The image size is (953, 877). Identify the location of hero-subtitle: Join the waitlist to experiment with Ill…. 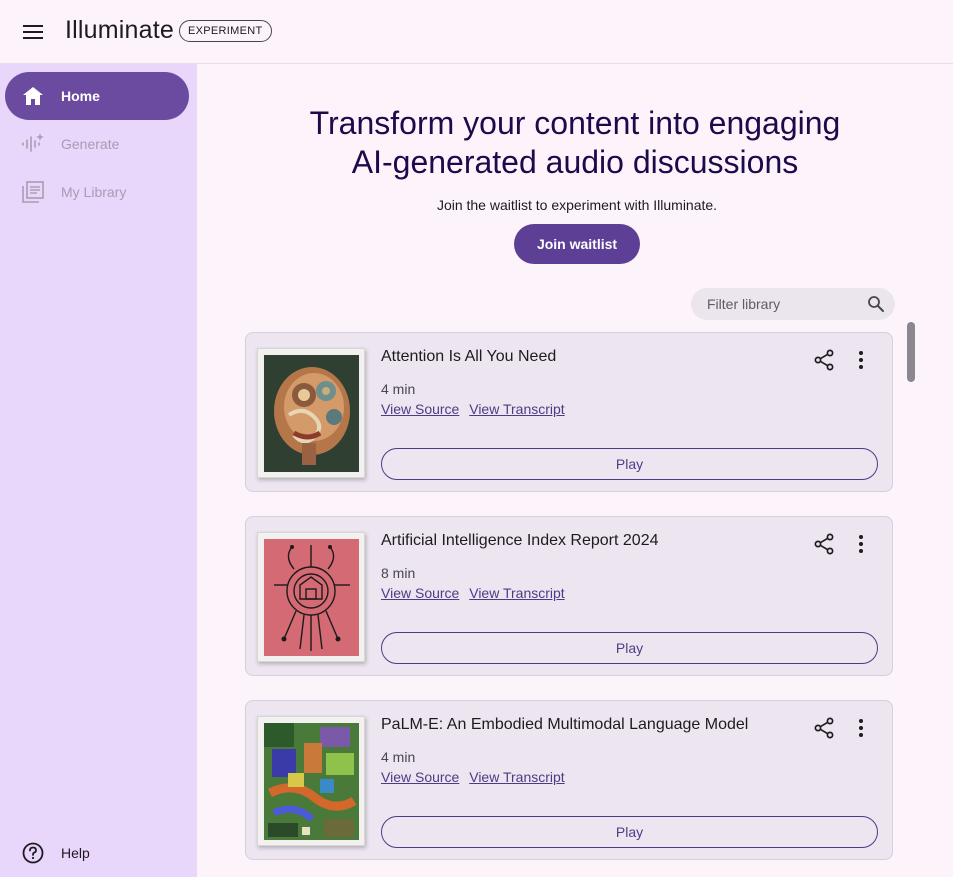
(577, 205).